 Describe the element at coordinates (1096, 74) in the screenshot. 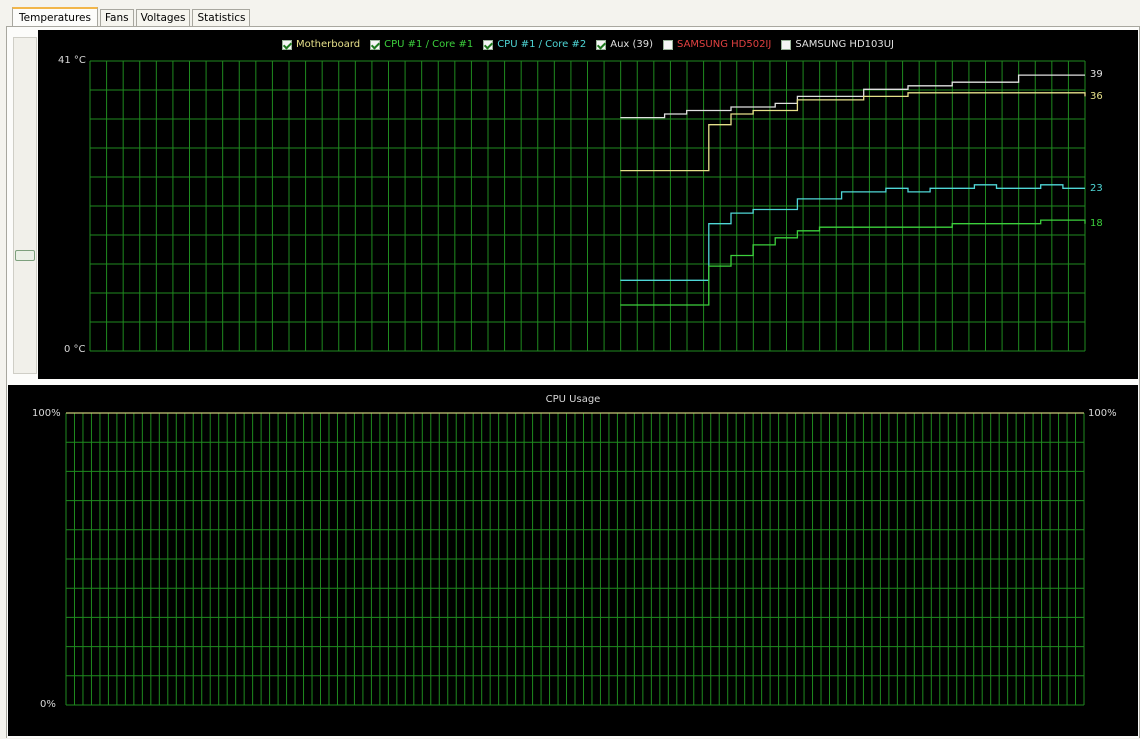

I see `end-label-aux: 39` at that location.